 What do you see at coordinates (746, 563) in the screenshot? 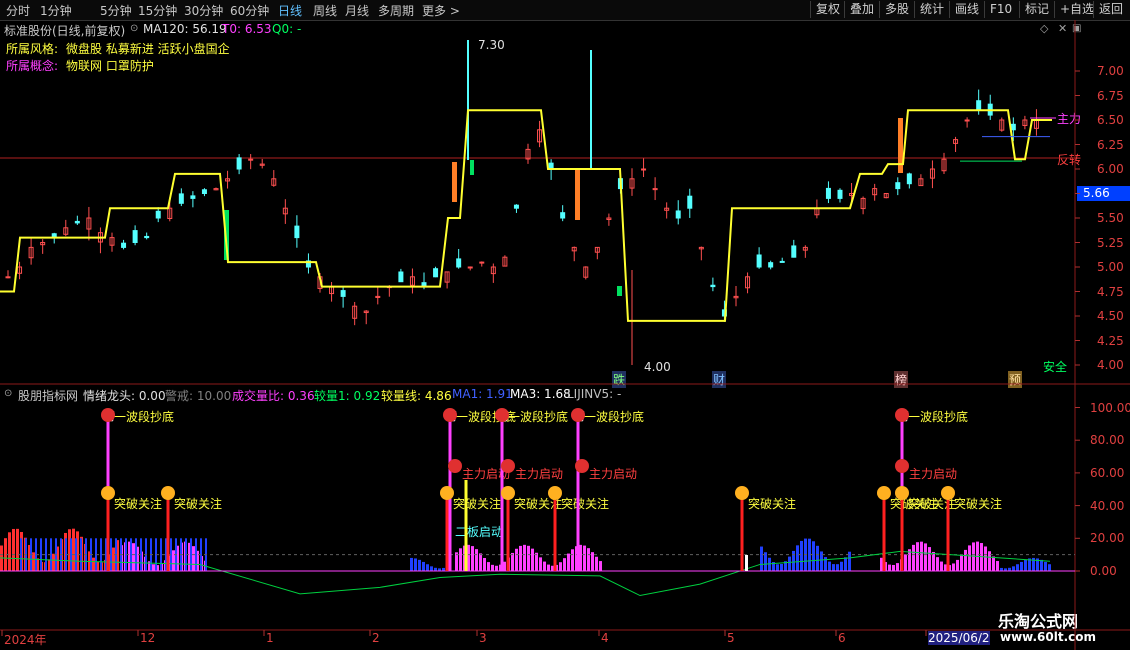
I see `marker-bar` at bounding box center [746, 563].